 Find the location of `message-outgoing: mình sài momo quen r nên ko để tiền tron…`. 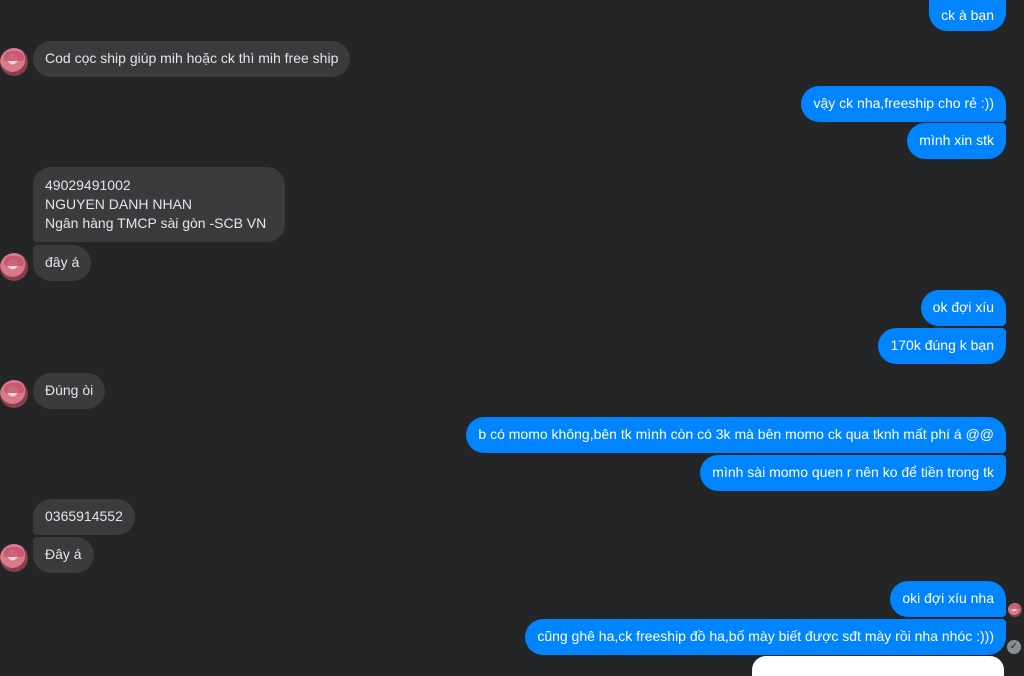

message-outgoing: mình sài momo quen r nên ko để tiền tron… is located at coordinates (853, 473).